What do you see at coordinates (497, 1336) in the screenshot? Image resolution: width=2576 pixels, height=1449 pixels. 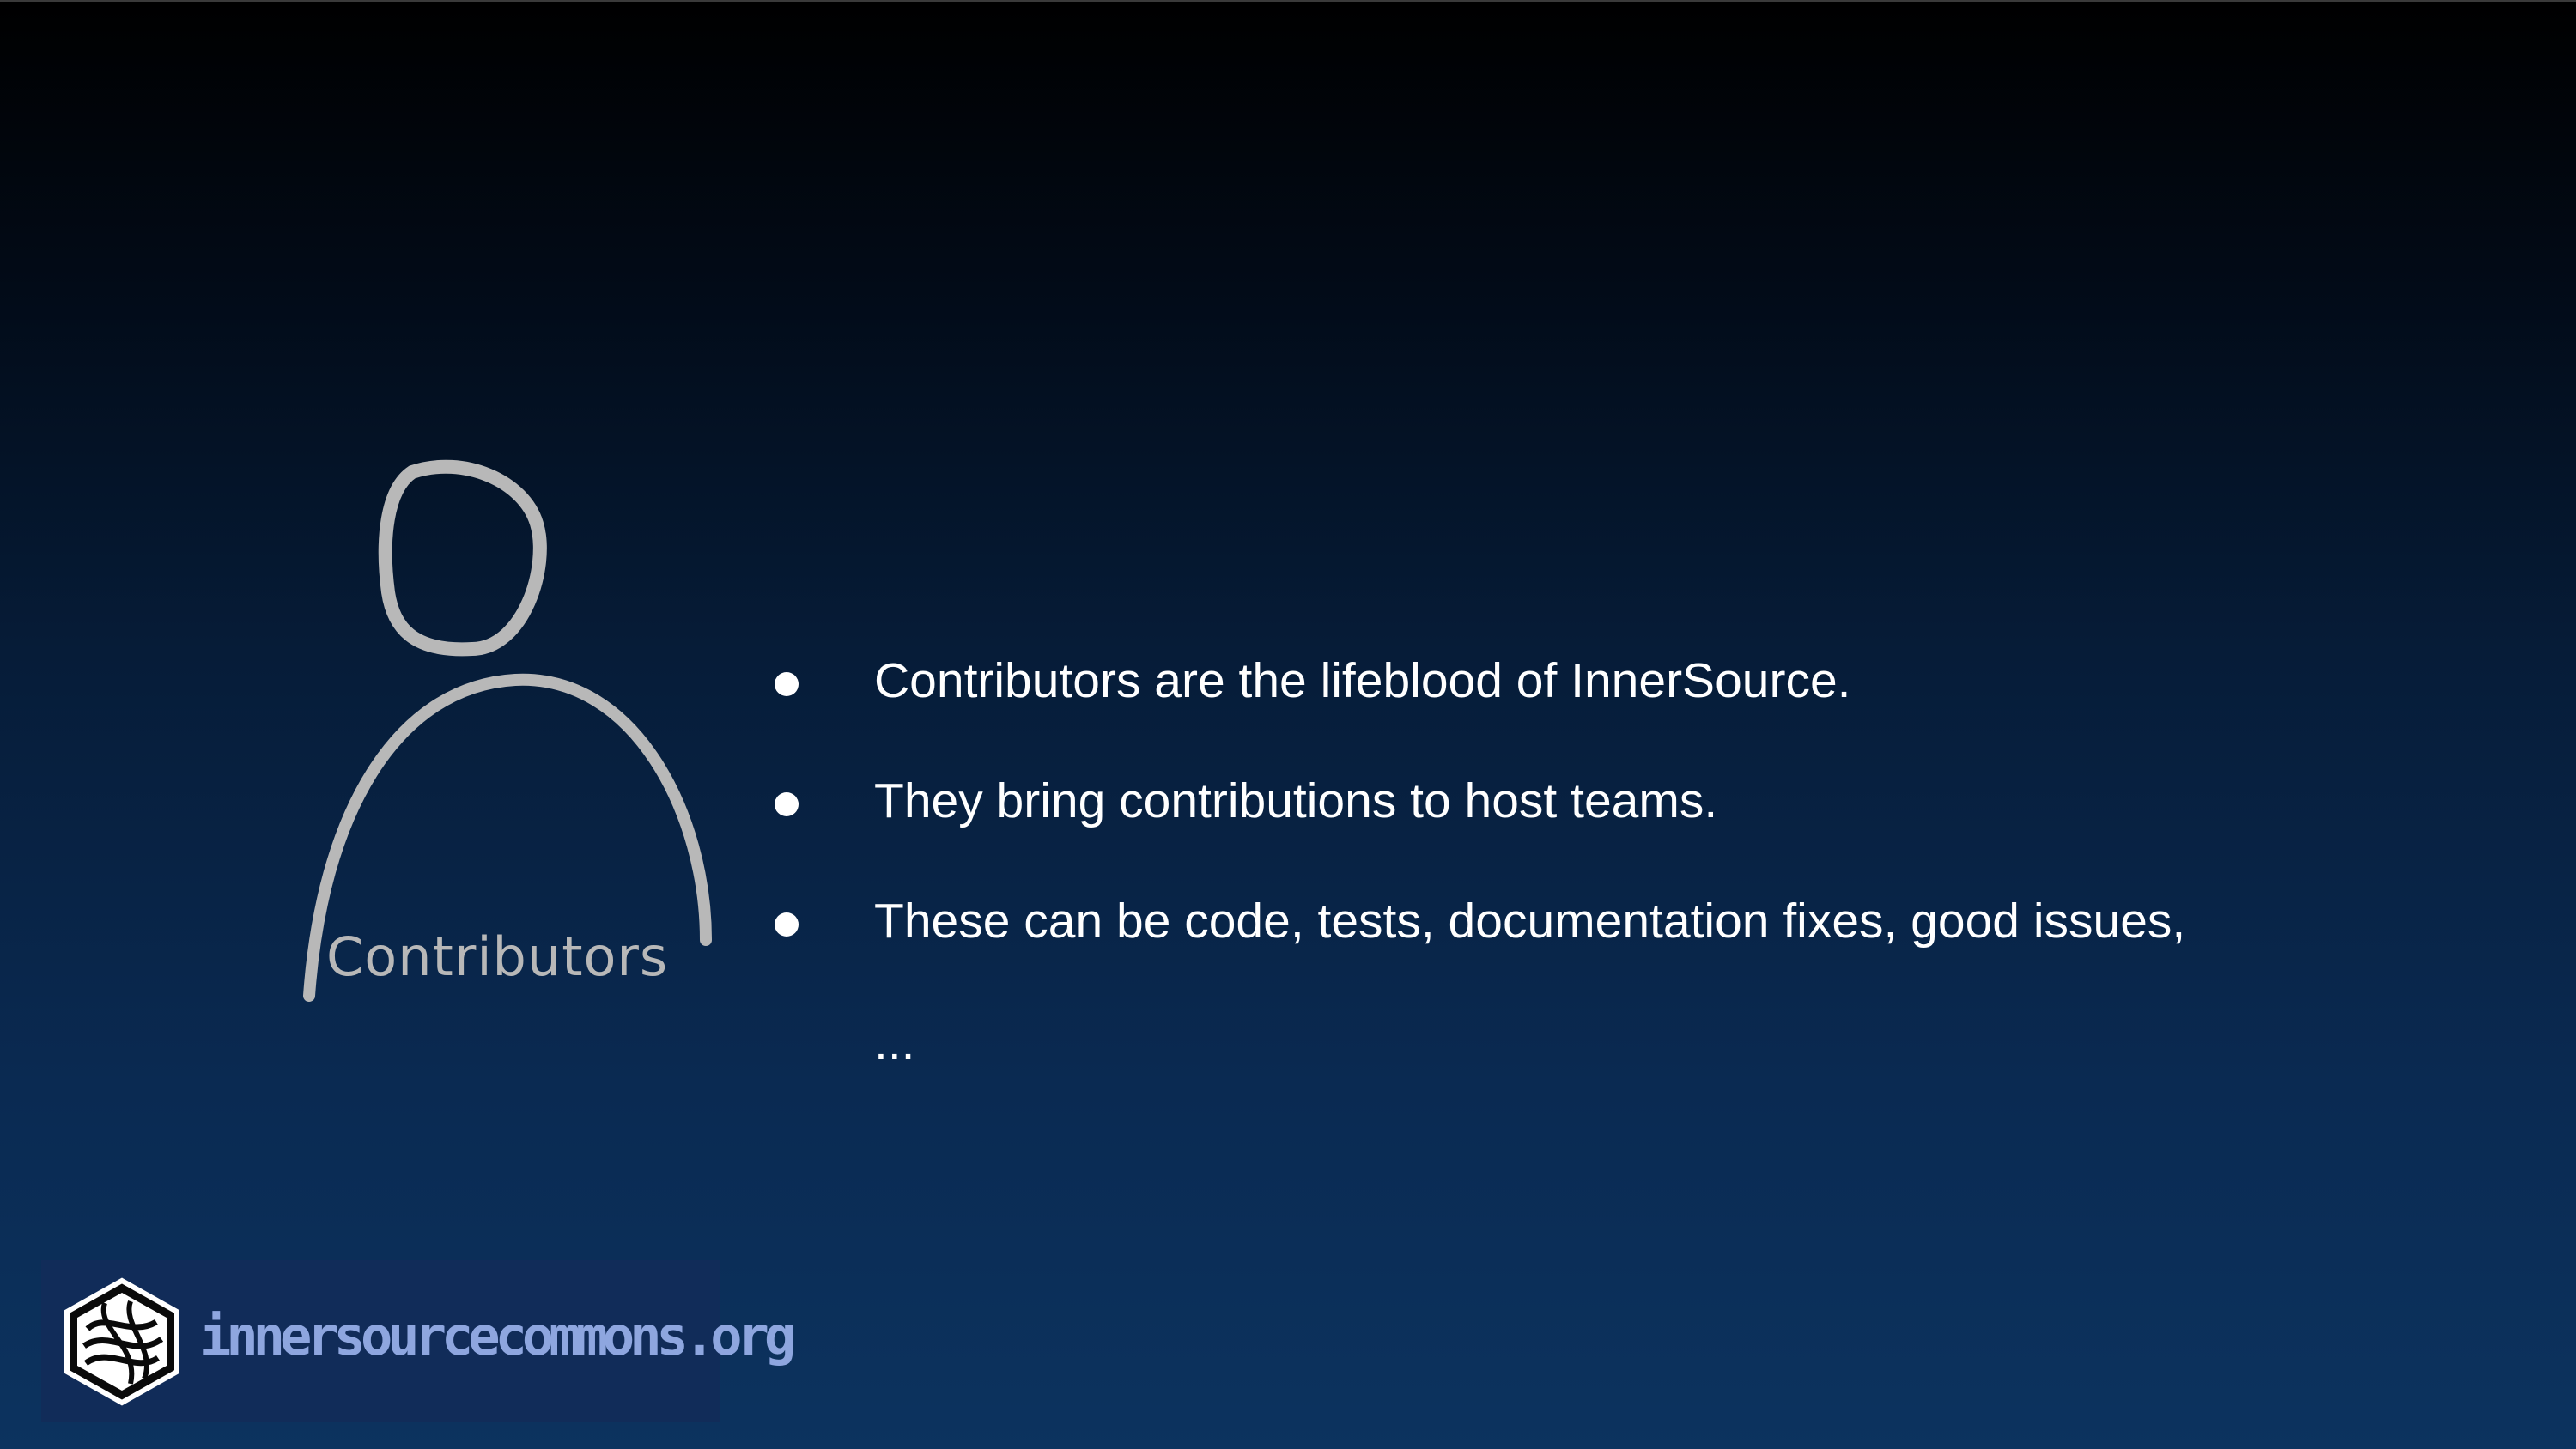 I see `logo-text: innersourcecommons.org` at bounding box center [497, 1336].